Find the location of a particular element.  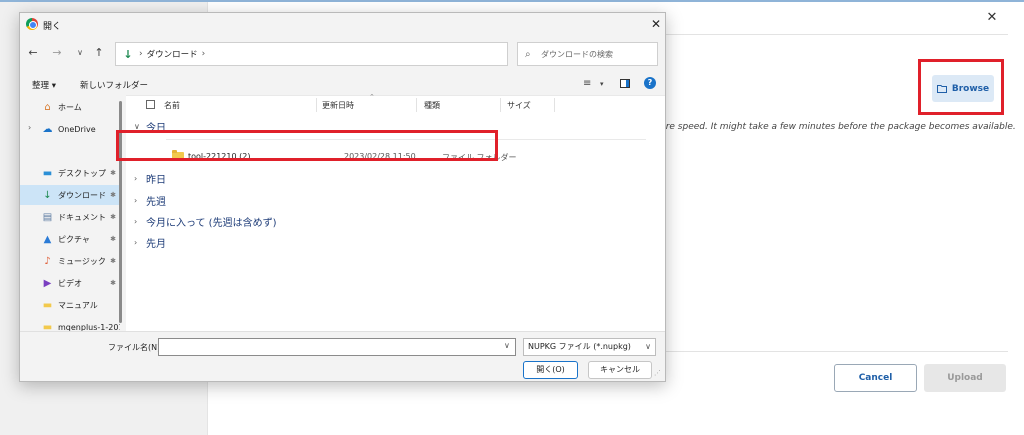

filetype-select: NUPKG ファイル (*.nupkg) ∨ is located at coordinates (589, 347).